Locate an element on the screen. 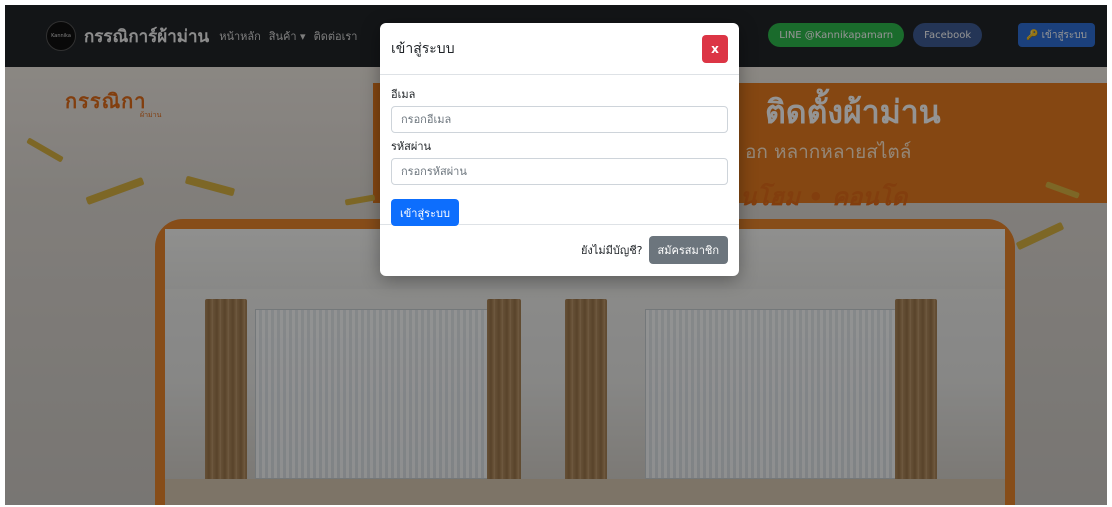 The width and height of the screenshot is (1112, 507). password-label: รหัสผ่าน is located at coordinates (411, 146).